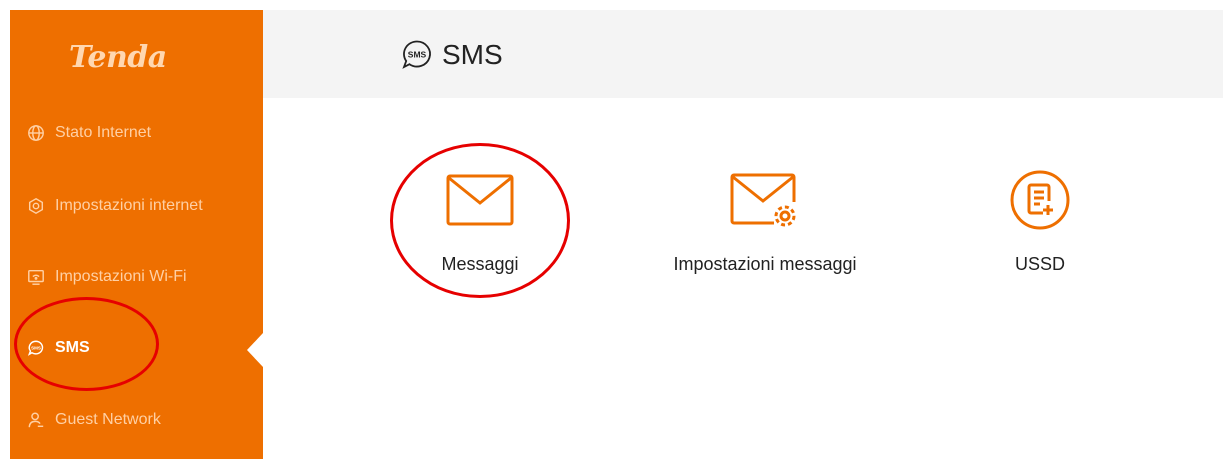 This screenshot has width=1223, height=459. I want to click on sidebar-item-impostazioni-internet: Impostazioni internet, so click(115, 206).